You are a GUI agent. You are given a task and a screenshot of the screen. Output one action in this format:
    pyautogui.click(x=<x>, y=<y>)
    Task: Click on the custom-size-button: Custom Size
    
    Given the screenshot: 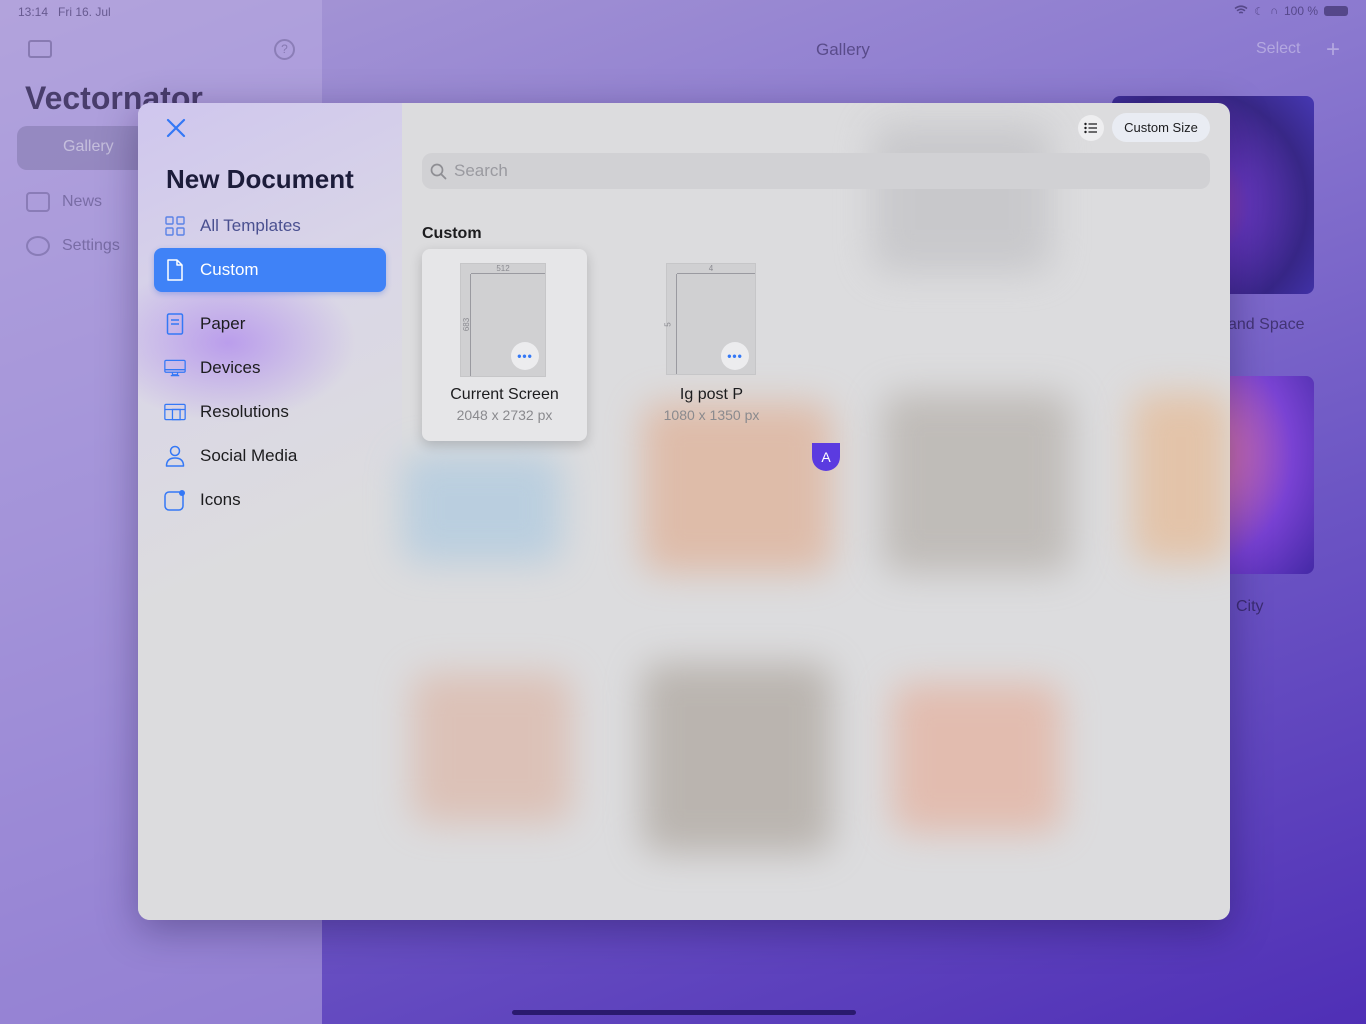 What is the action you would take?
    pyautogui.click(x=1161, y=127)
    